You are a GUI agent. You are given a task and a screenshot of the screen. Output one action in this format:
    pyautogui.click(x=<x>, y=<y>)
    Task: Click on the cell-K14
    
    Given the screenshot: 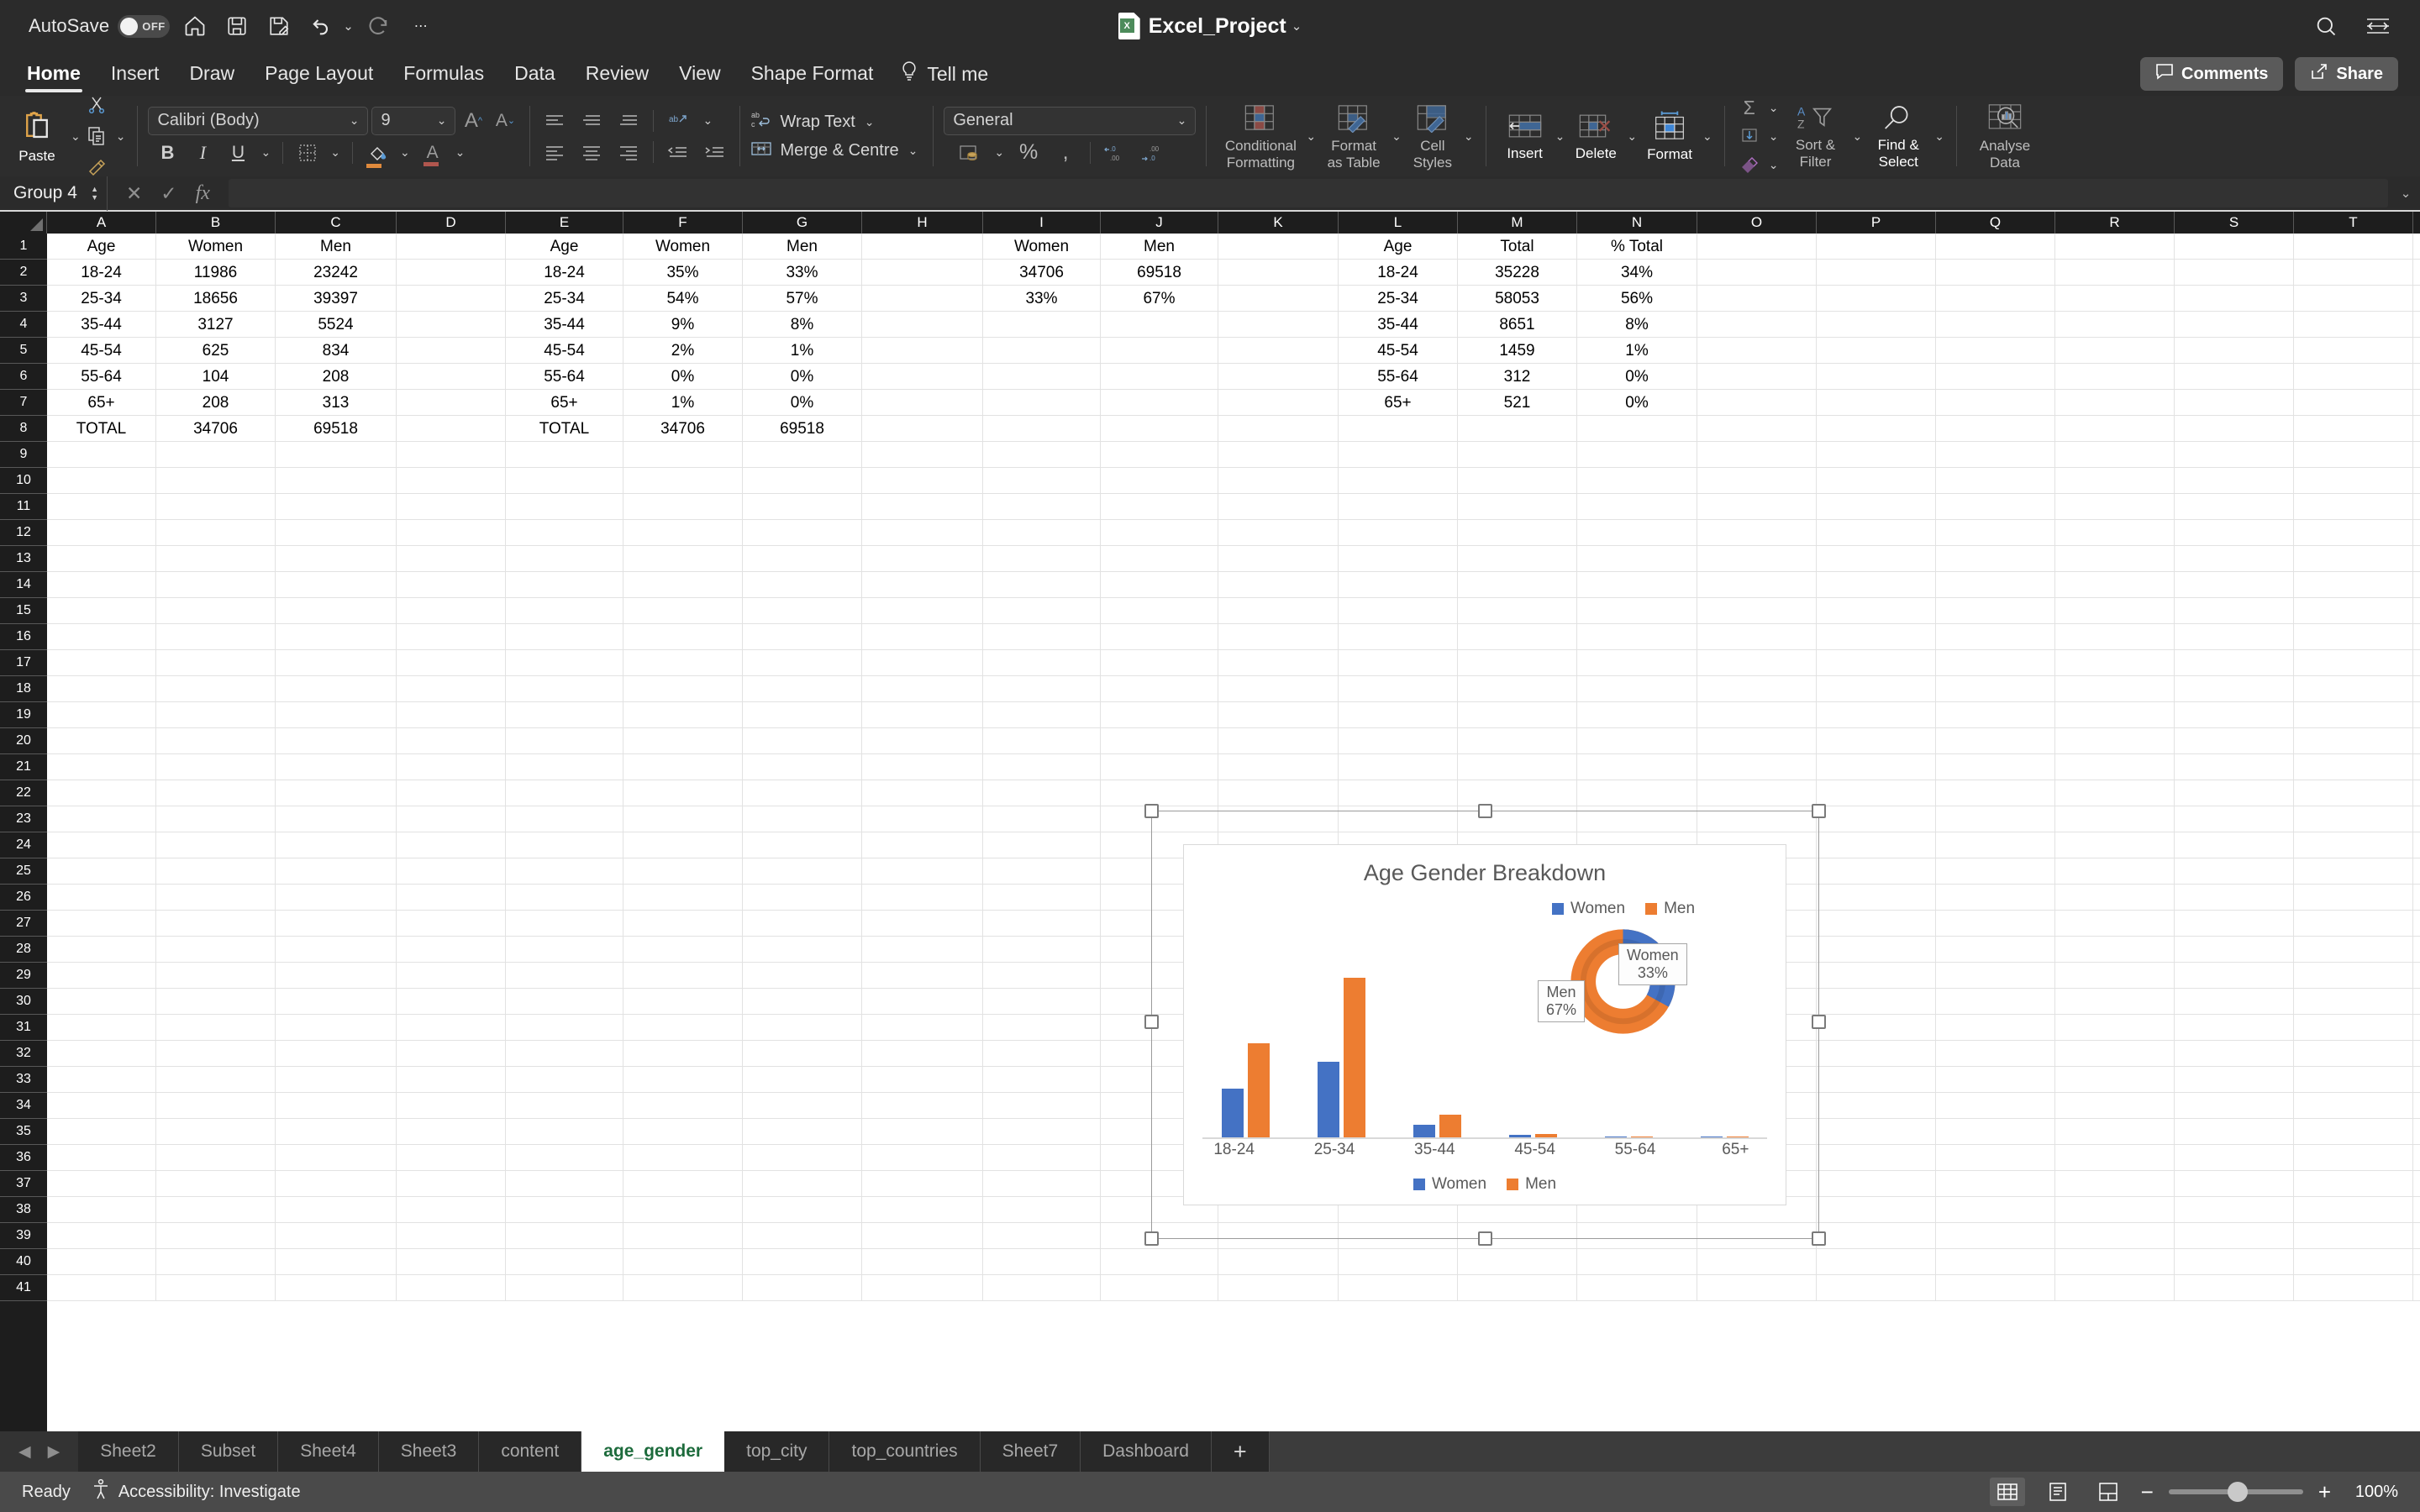 What is the action you would take?
    pyautogui.click(x=1278, y=585)
    